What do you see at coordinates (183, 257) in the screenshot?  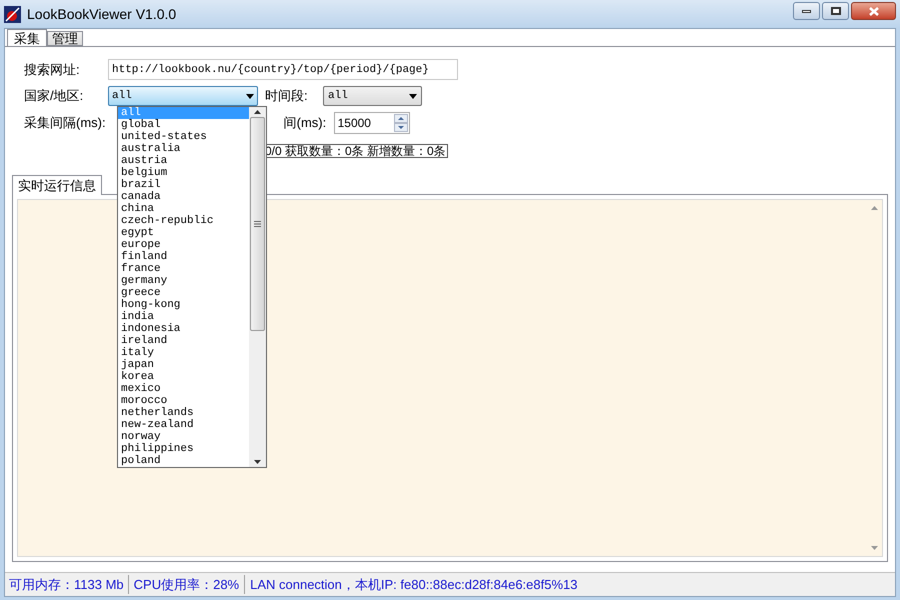 I see `dropdown-option: finland` at bounding box center [183, 257].